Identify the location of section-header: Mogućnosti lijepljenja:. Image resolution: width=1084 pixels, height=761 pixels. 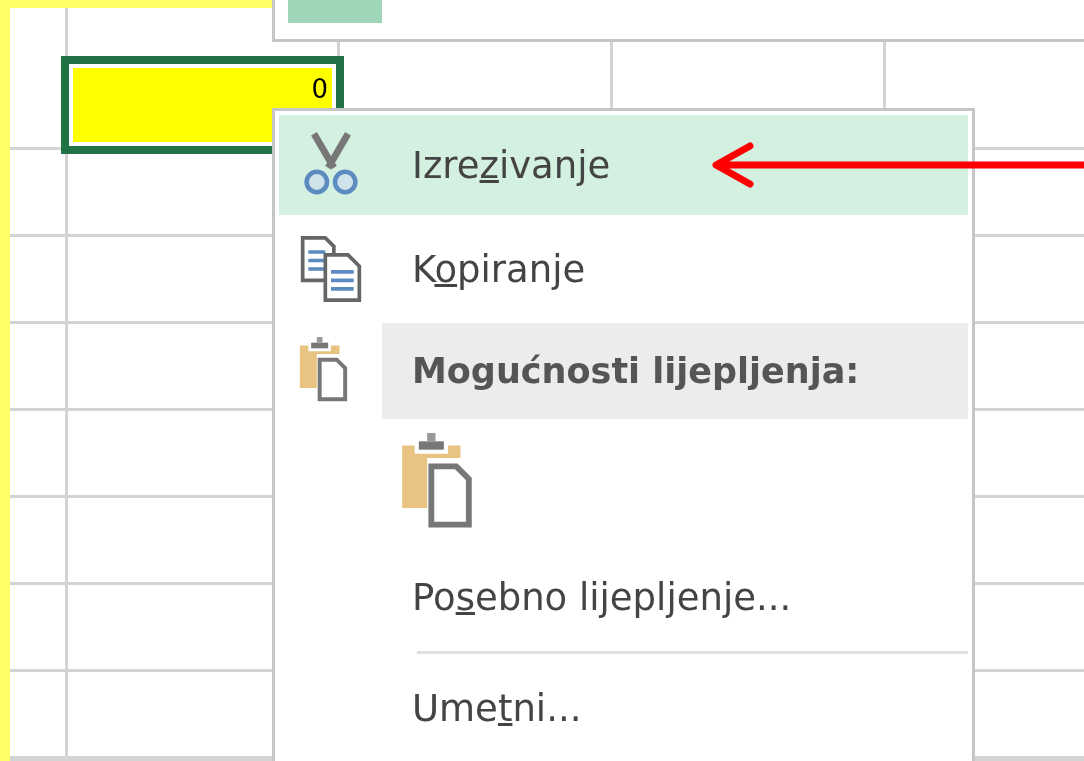
(675, 371).